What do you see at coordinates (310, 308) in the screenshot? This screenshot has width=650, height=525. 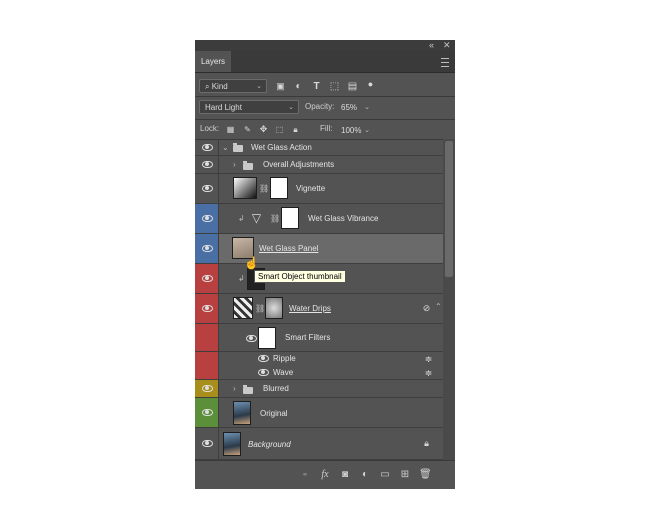 I see `layer-name: Water Drips` at bounding box center [310, 308].